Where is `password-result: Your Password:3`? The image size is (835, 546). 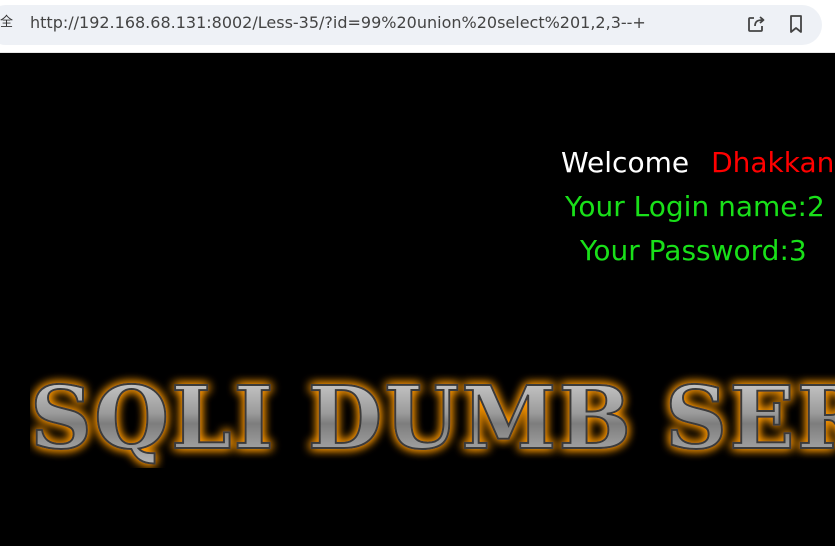
password-result: Your Password:3 is located at coordinates (693, 250).